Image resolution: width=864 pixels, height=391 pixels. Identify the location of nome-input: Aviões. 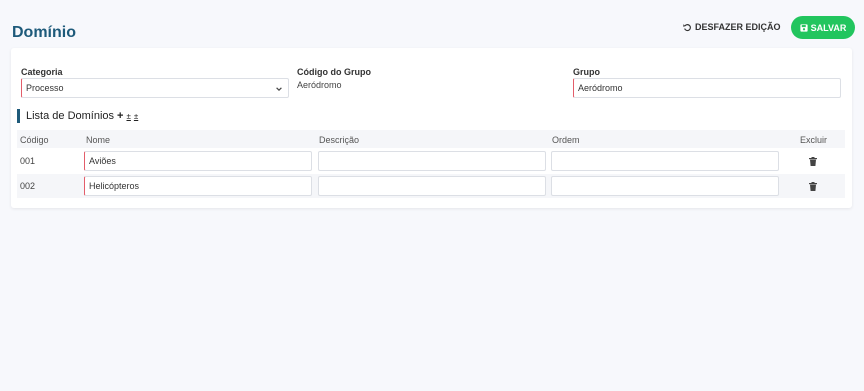
(198, 161).